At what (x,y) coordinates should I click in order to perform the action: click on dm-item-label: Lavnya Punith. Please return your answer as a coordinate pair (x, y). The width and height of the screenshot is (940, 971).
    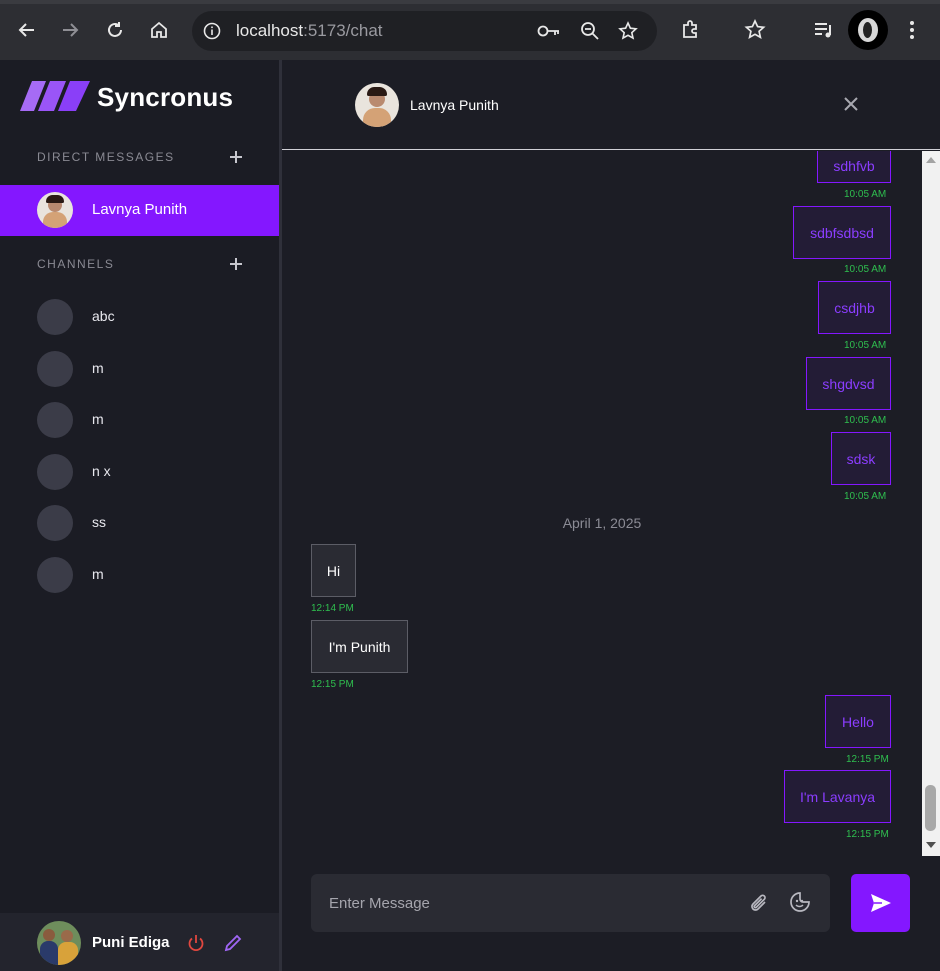
    Looking at the image, I should click on (140, 209).